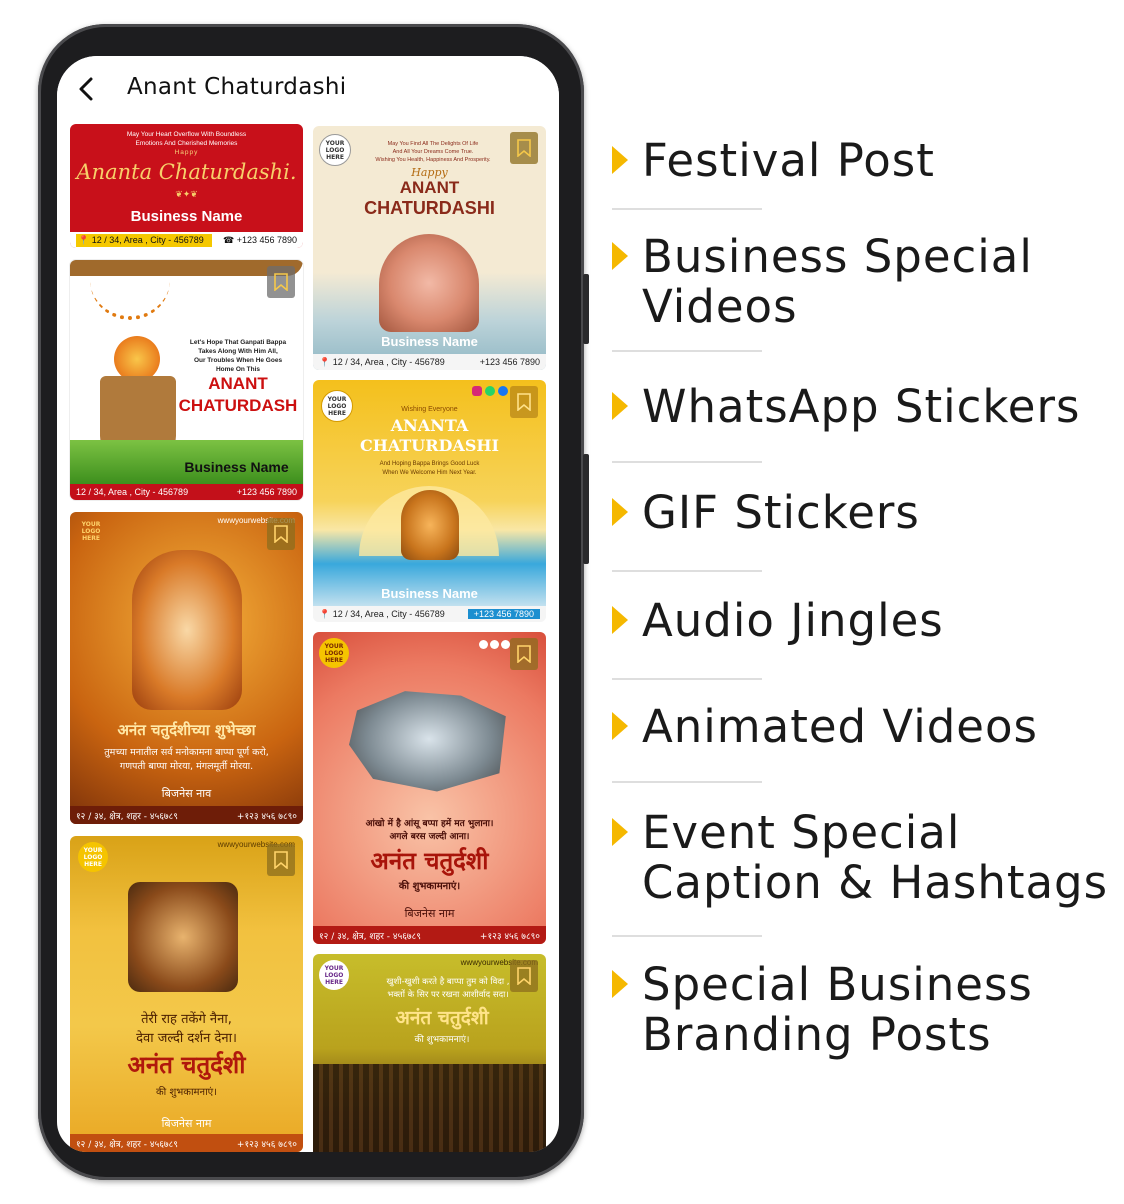  Describe the element at coordinates (586, 509) in the screenshot. I see `power-button` at that location.